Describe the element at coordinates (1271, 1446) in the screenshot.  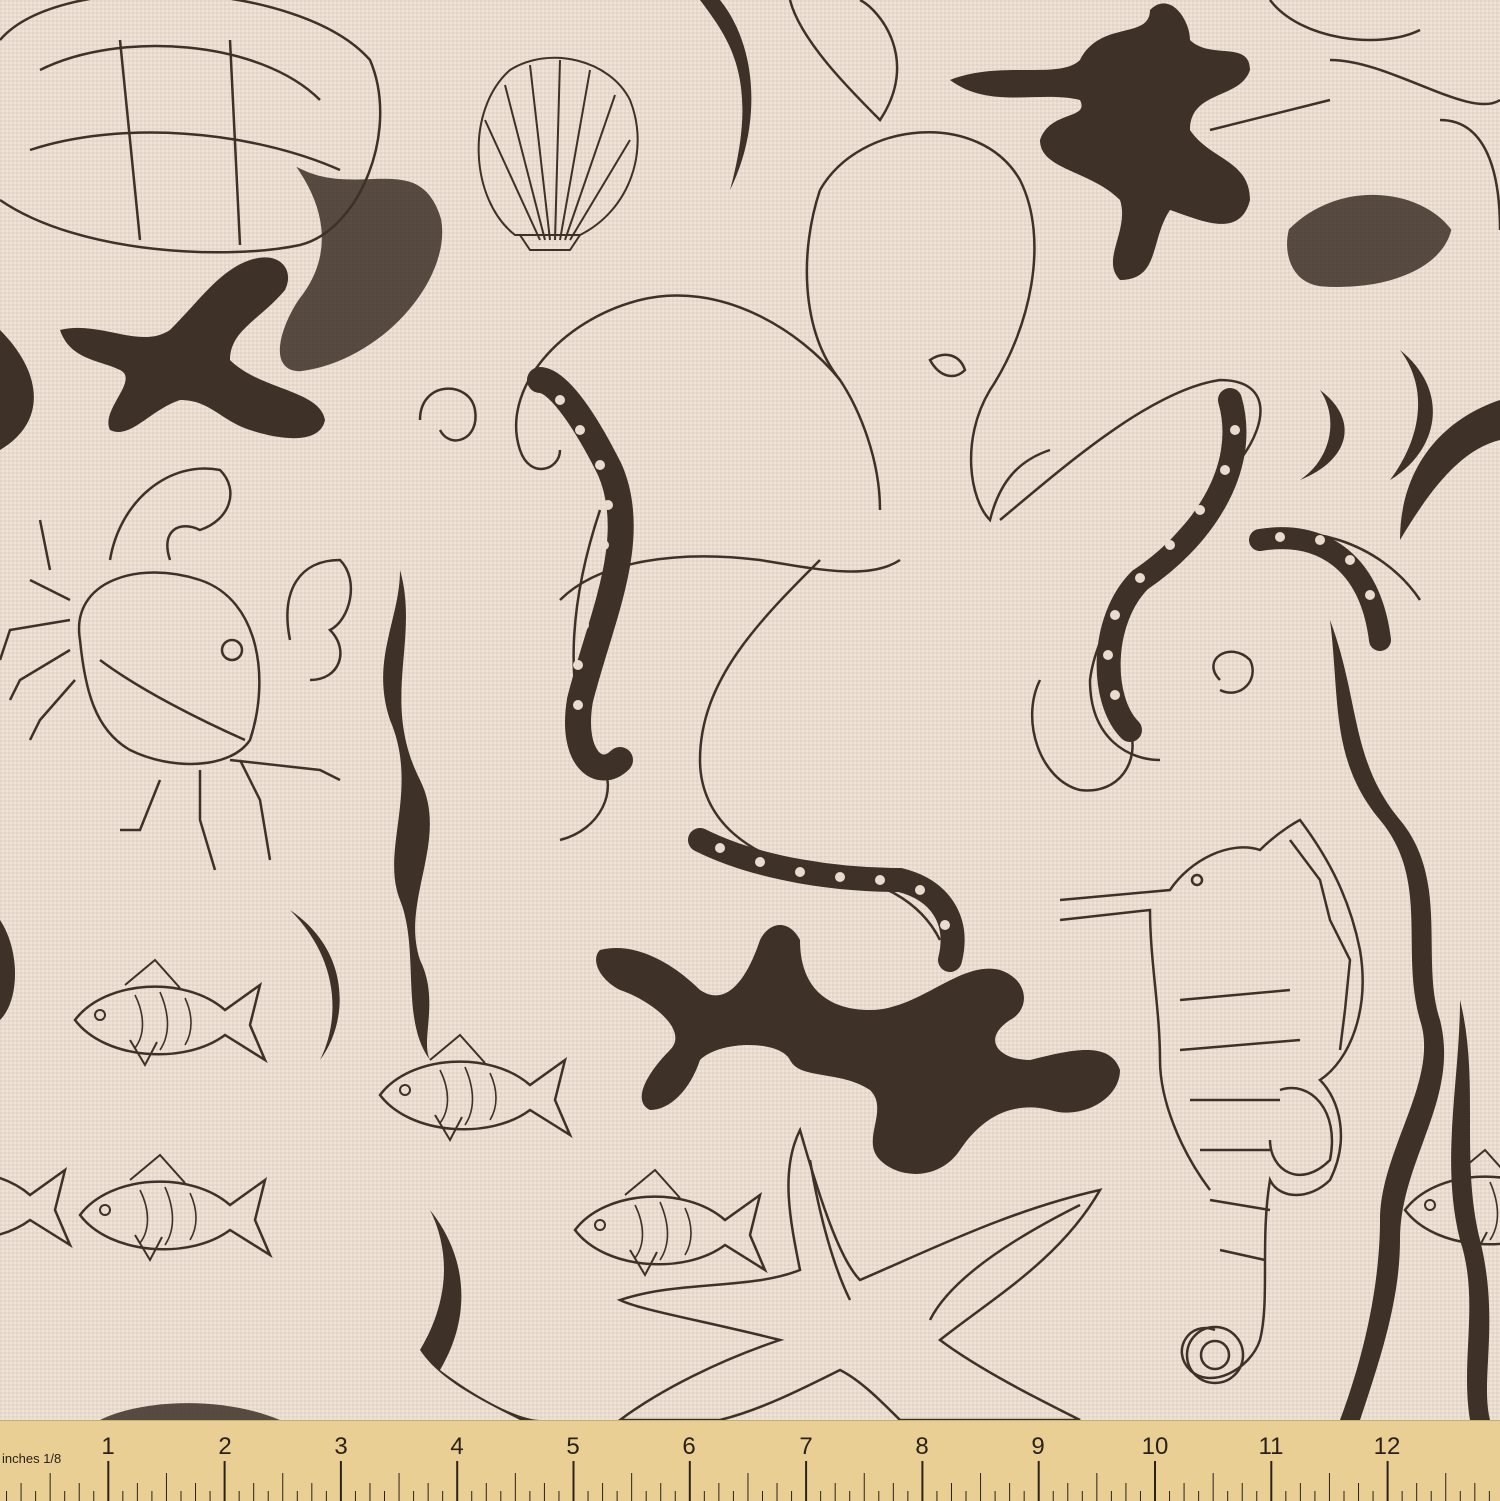
I see `ruler-number-11: 11` at that location.